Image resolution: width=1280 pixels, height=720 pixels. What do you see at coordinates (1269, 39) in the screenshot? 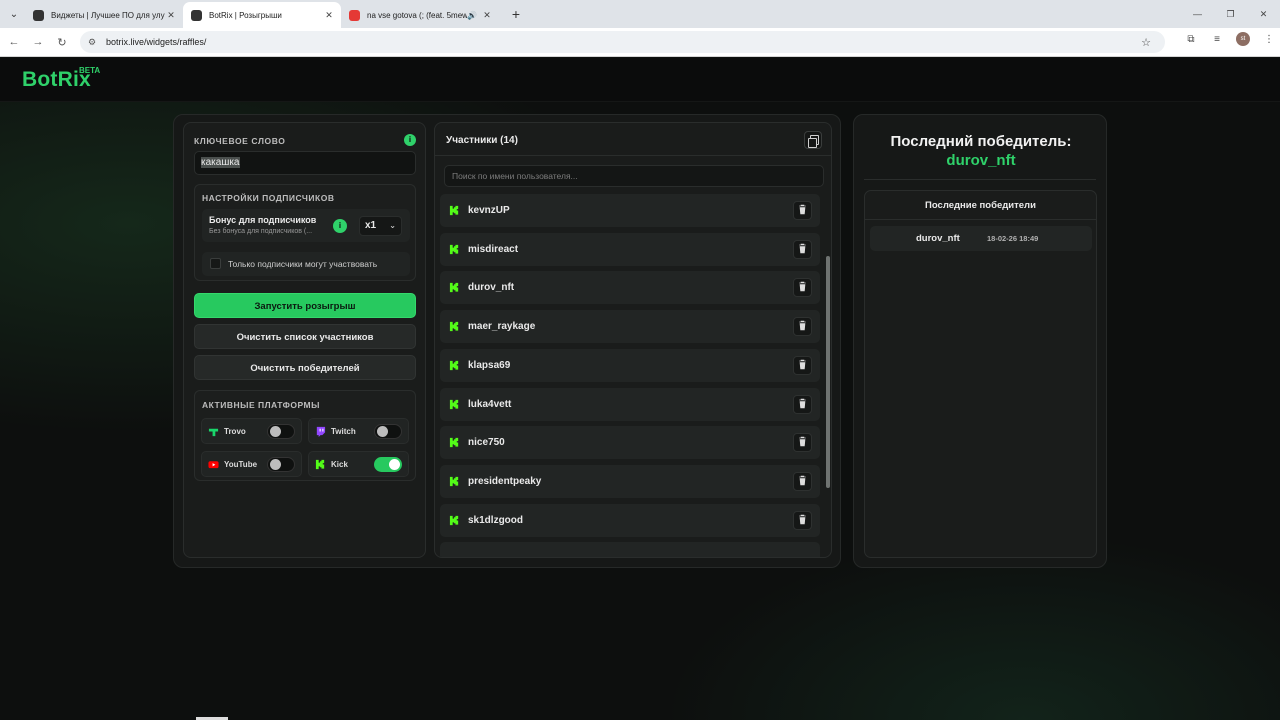
I see `kebab-menu-icon: ⋮` at bounding box center [1269, 39].